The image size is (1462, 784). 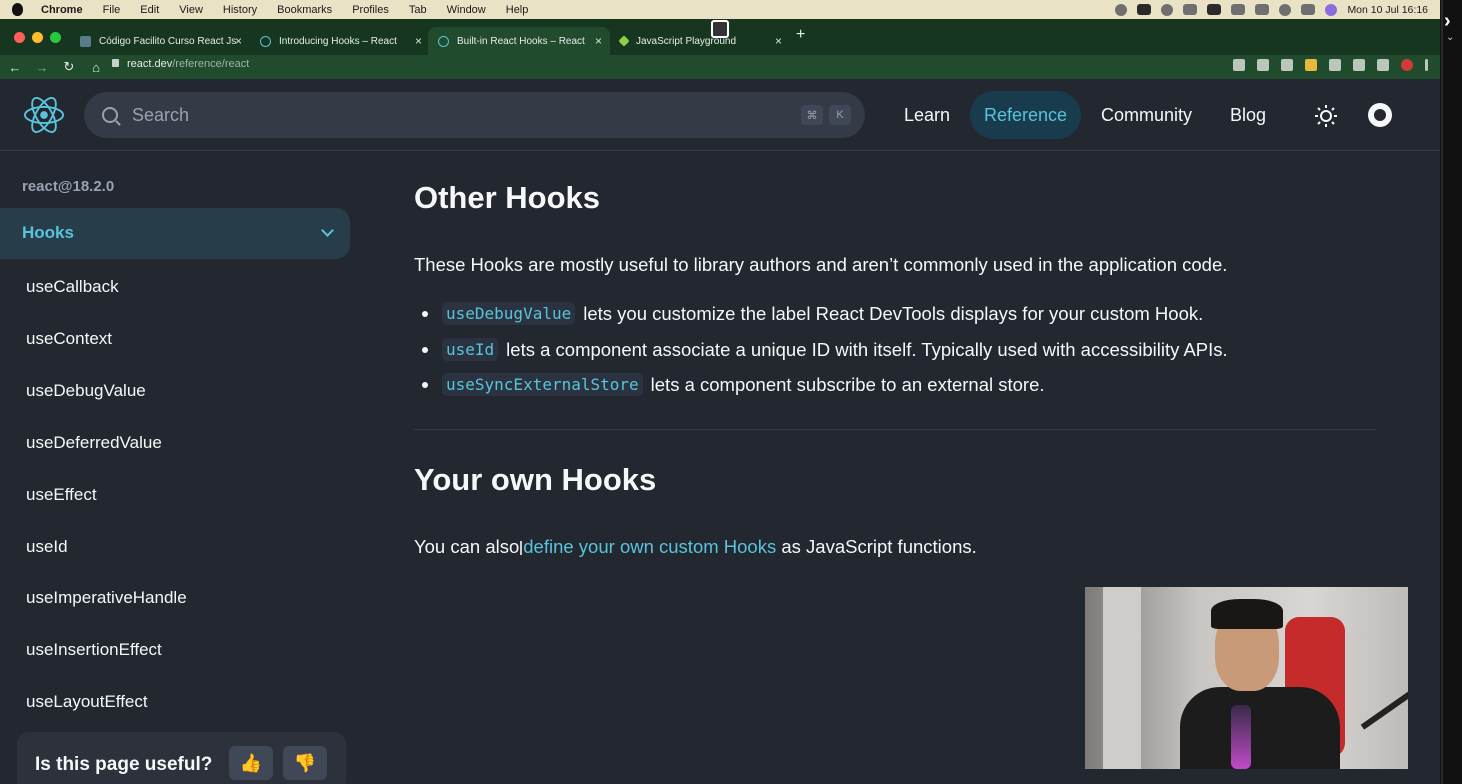 I want to click on tab-title: Código Facilito Curso React Js, so click(x=168, y=41).